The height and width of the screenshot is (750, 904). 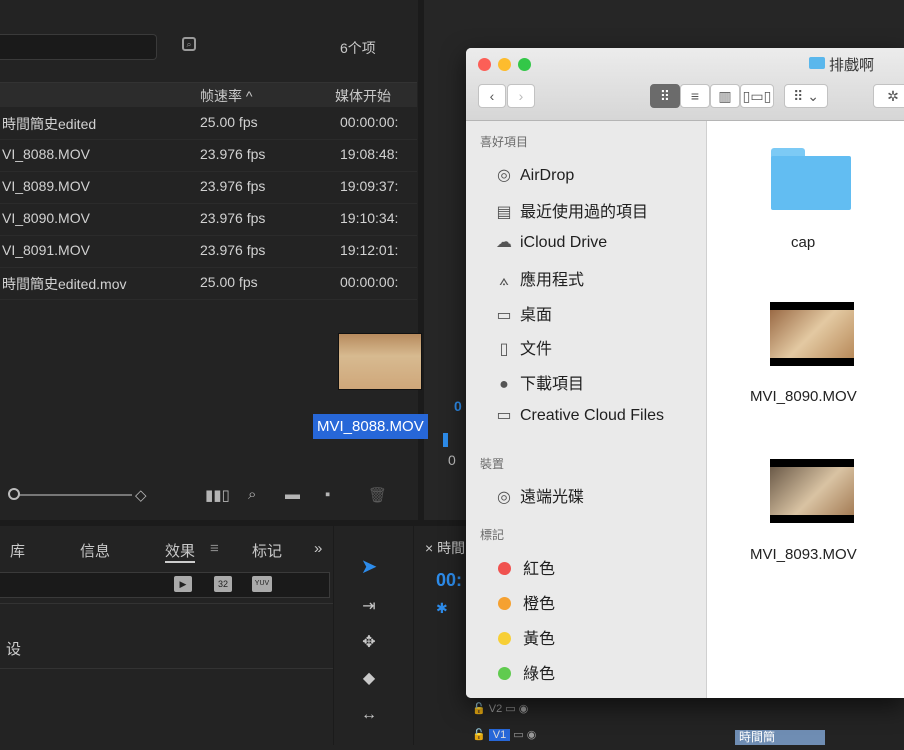 I want to click on tab-effects: 效果, so click(x=180, y=551).